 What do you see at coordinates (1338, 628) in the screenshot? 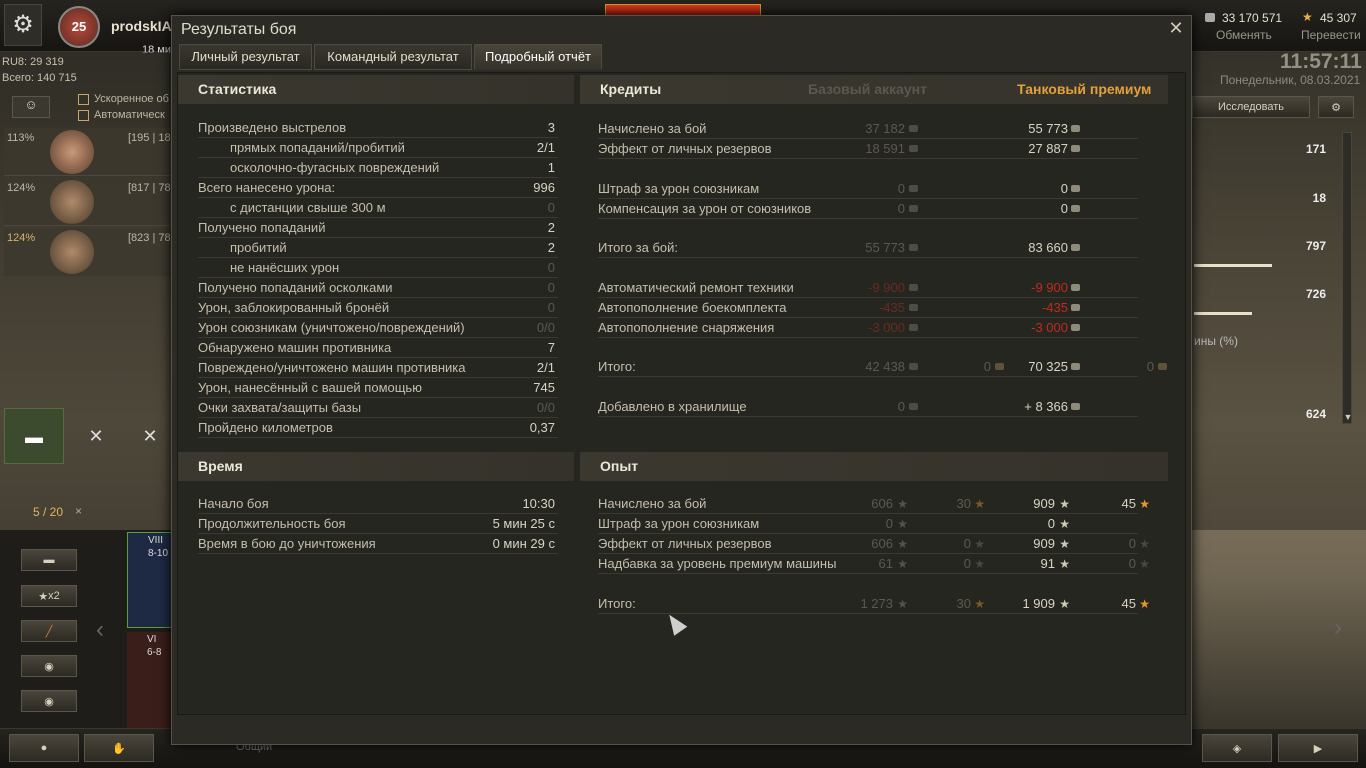
I see `carousel-right-arrow-icon: ›` at bounding box center [1338, 628].